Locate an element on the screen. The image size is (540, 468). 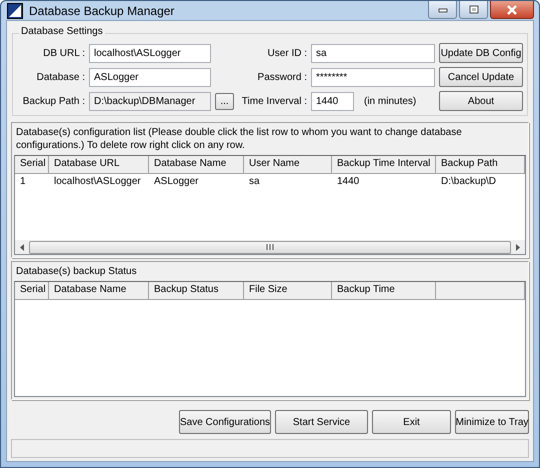
column-header: Backup Time Interval is located at coordinates (384, 164).